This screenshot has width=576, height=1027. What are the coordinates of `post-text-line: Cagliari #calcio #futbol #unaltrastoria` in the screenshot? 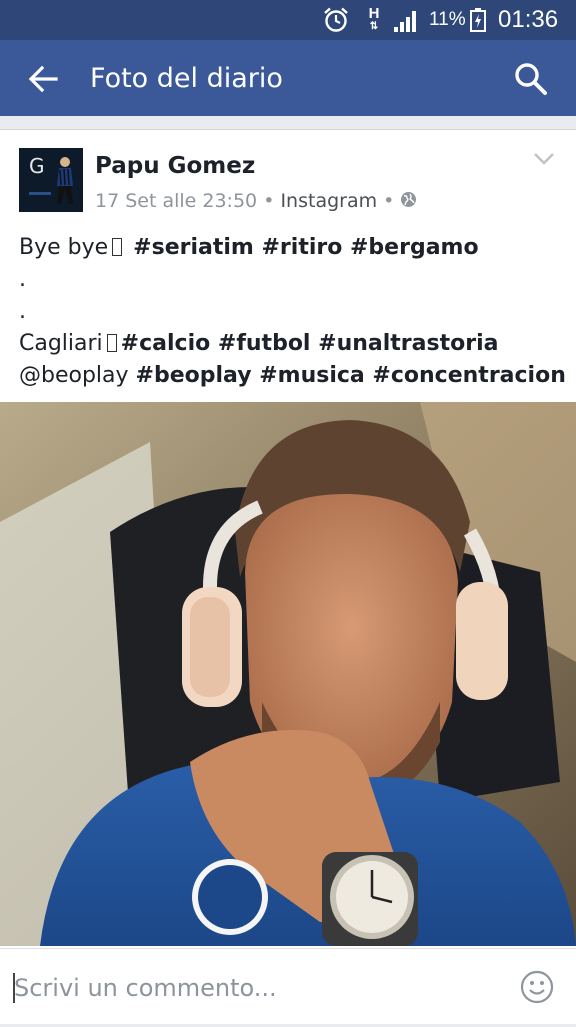 It's located at (259, 343).